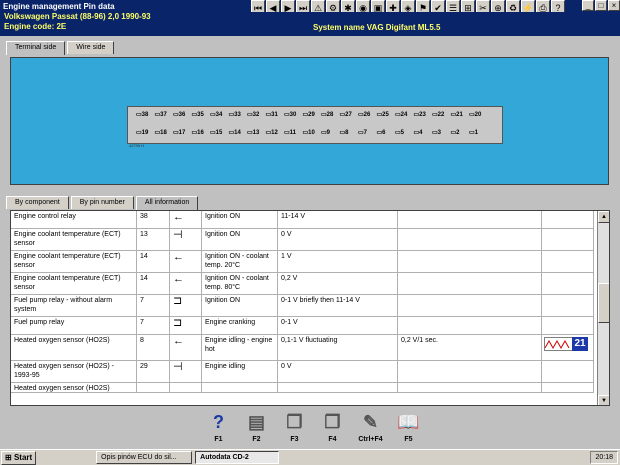 The image size is (620, 465). Describe the element at coordinates (408, 439) in the screenshot. I see `fkey-label: F5` at that location.